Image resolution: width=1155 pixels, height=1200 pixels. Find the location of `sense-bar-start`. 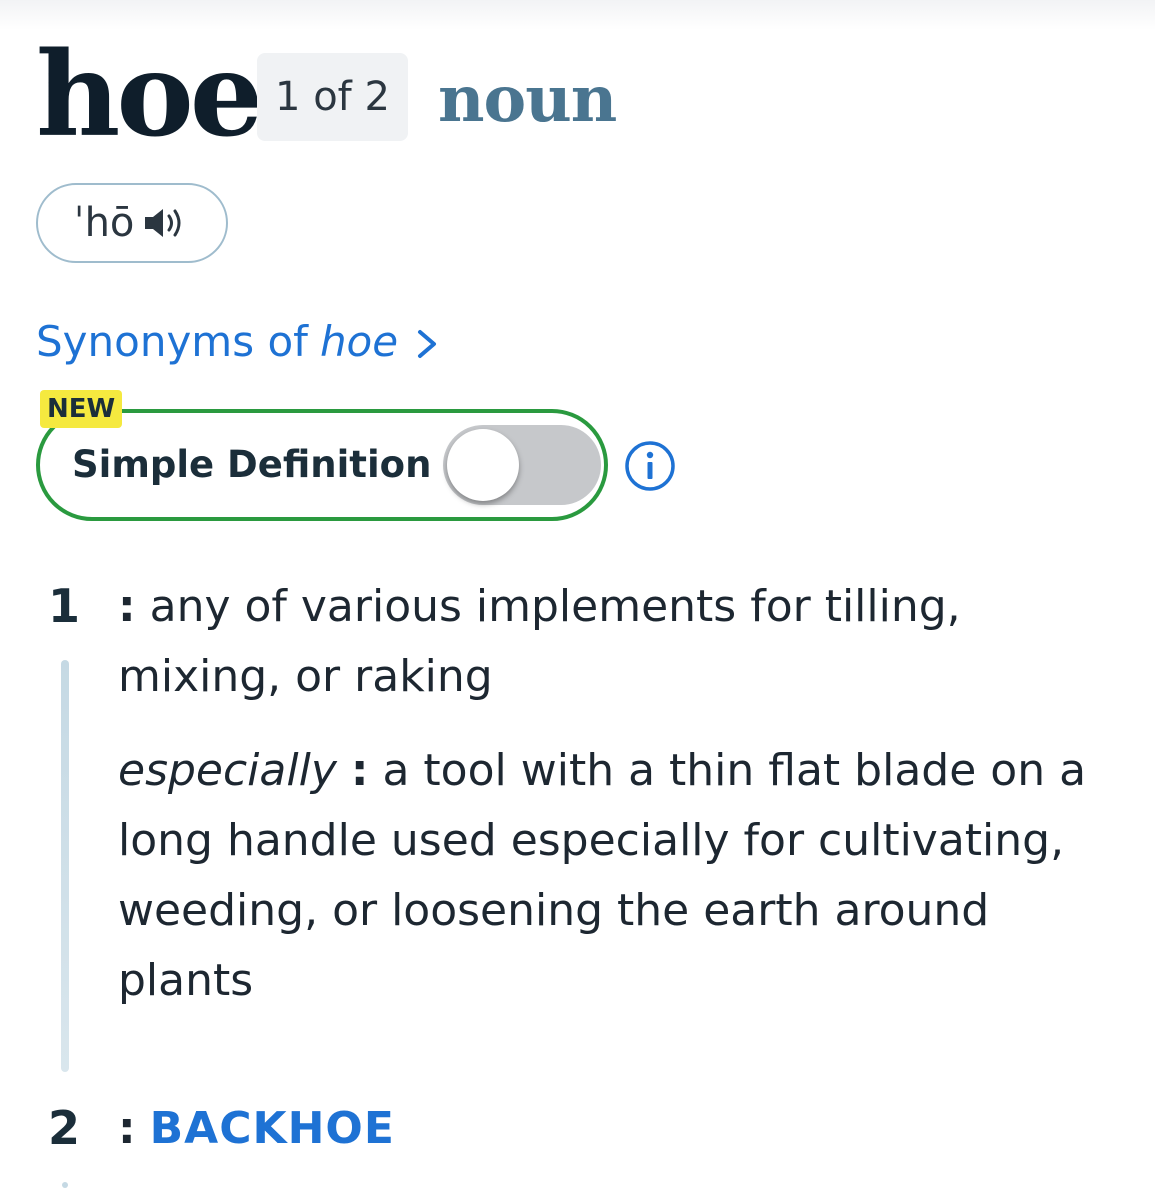

sense-bar-start is located at coordinates (65, 1185).